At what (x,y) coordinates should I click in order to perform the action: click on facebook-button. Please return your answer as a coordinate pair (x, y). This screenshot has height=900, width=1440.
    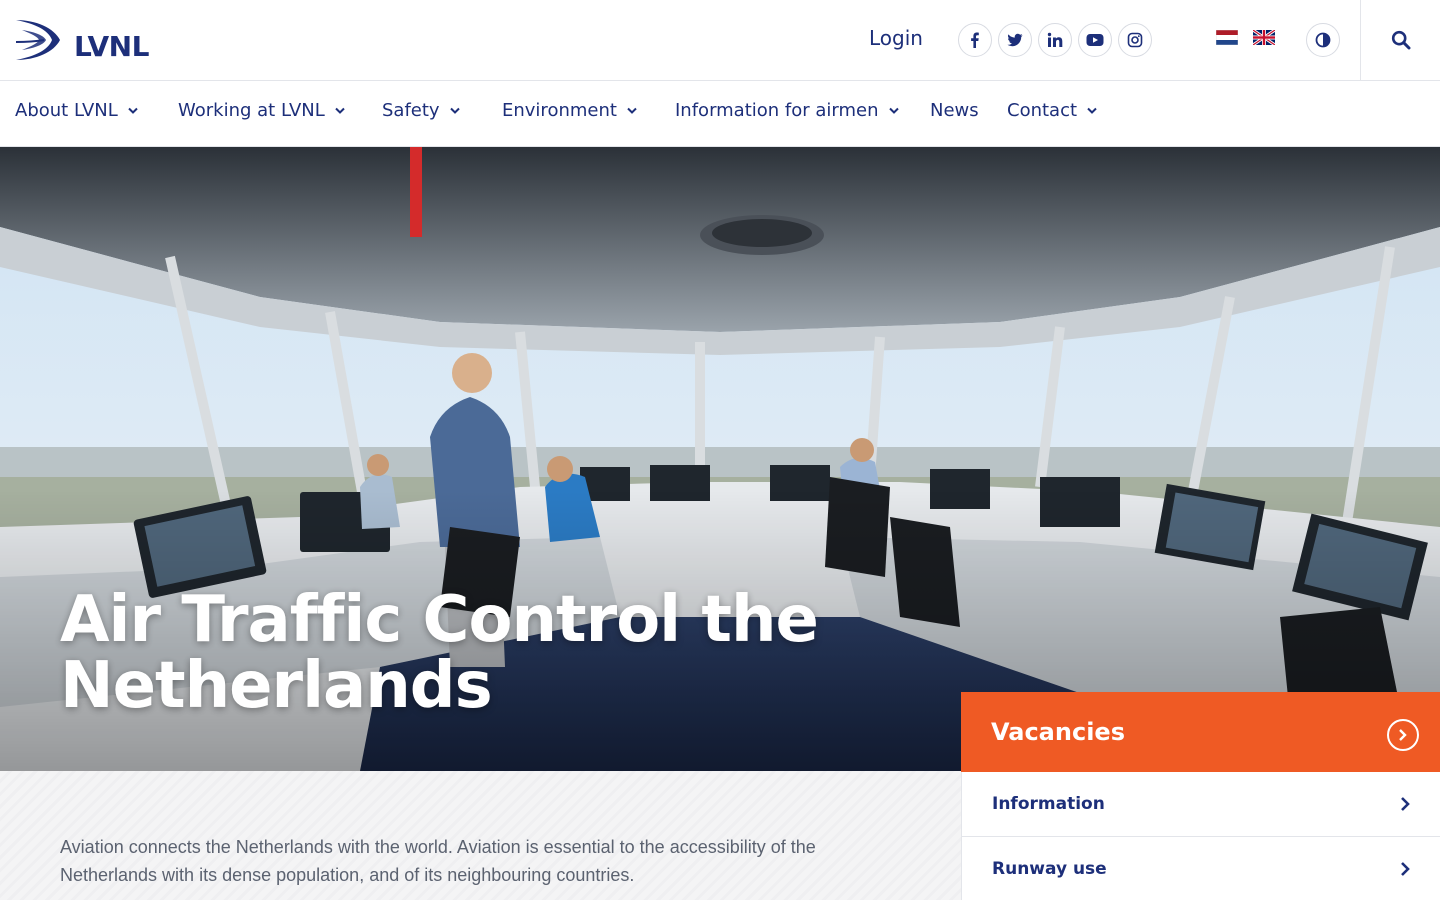
    Looking at the image, I should click on (975, 40).